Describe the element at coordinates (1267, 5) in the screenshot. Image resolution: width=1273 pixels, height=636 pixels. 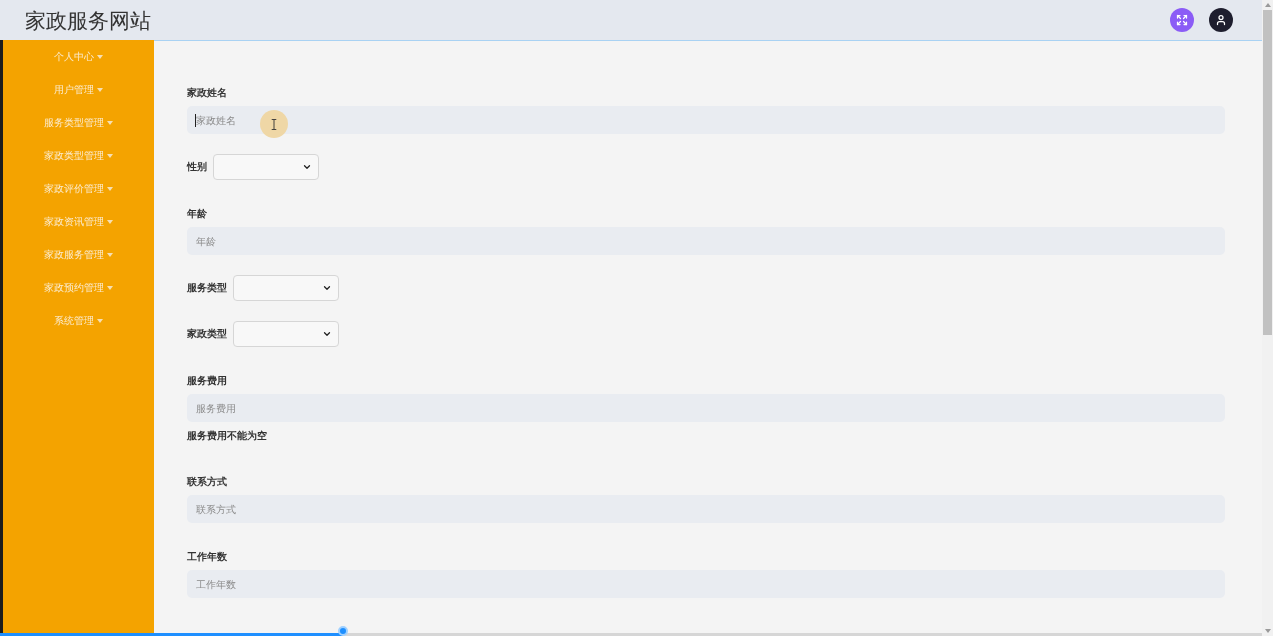
I see `scroll-up-arrow-icon` at that location.